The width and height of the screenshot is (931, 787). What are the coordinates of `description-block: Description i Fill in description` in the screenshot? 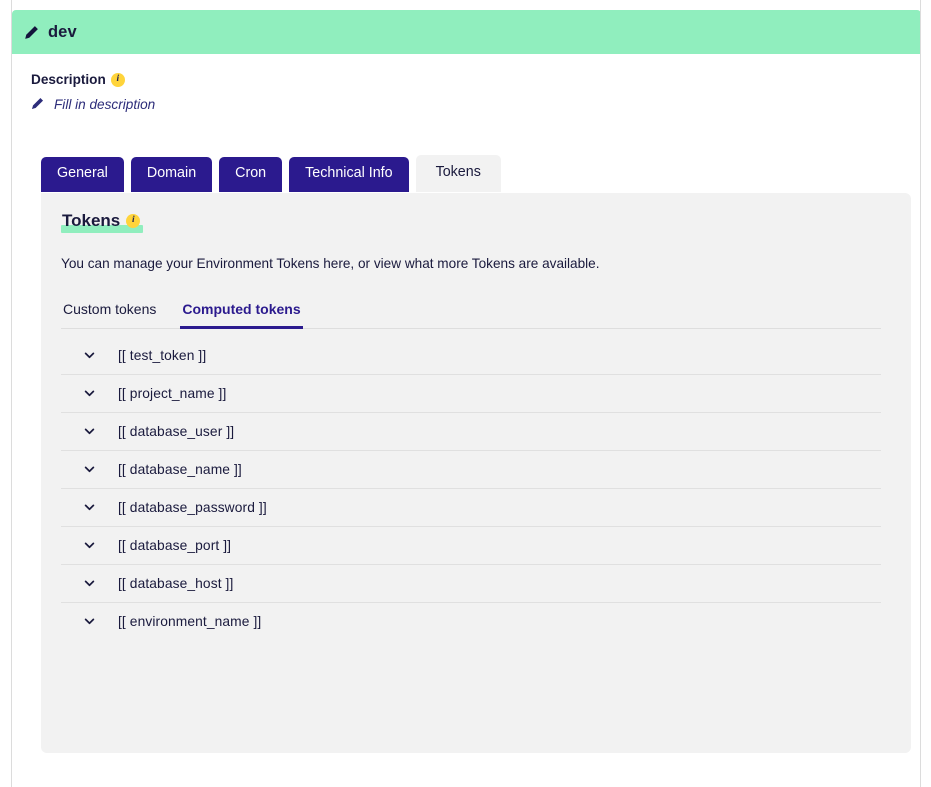 It's located at (331, 92).